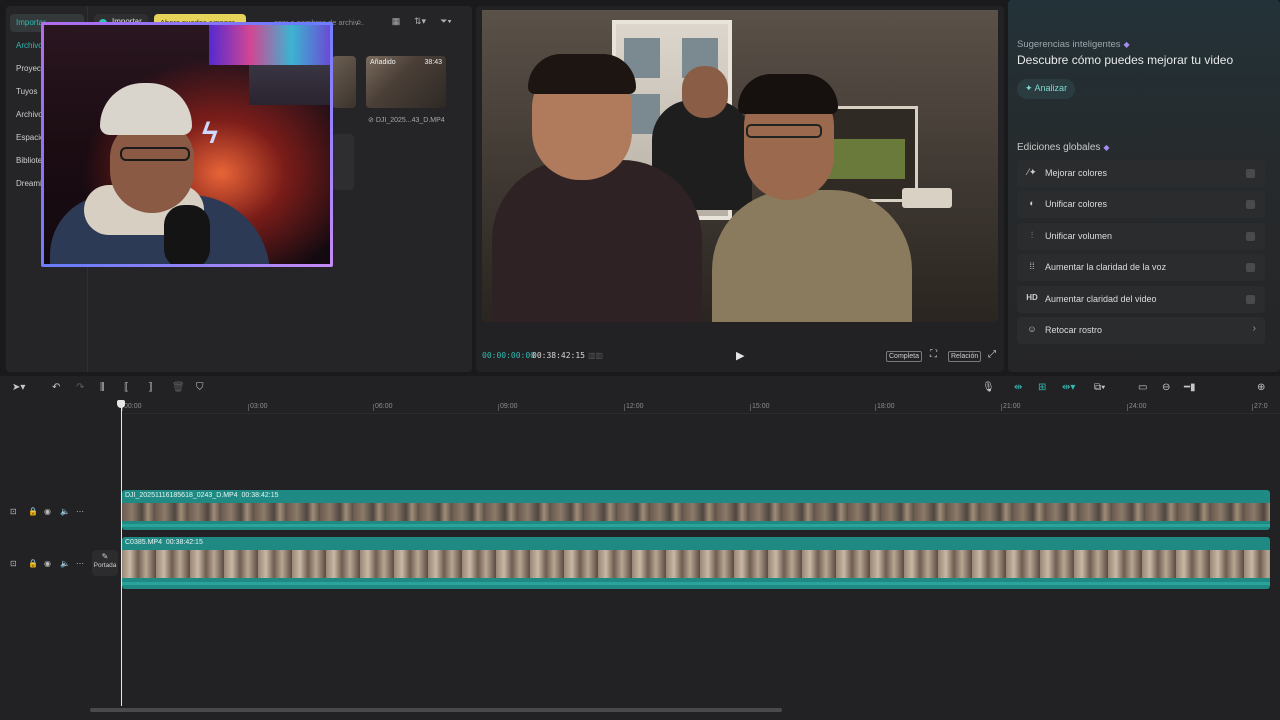 The height and width of the screenshot is (720, 1280). I want to click on fullscreen-icon: ⤢, so click(992, 354).